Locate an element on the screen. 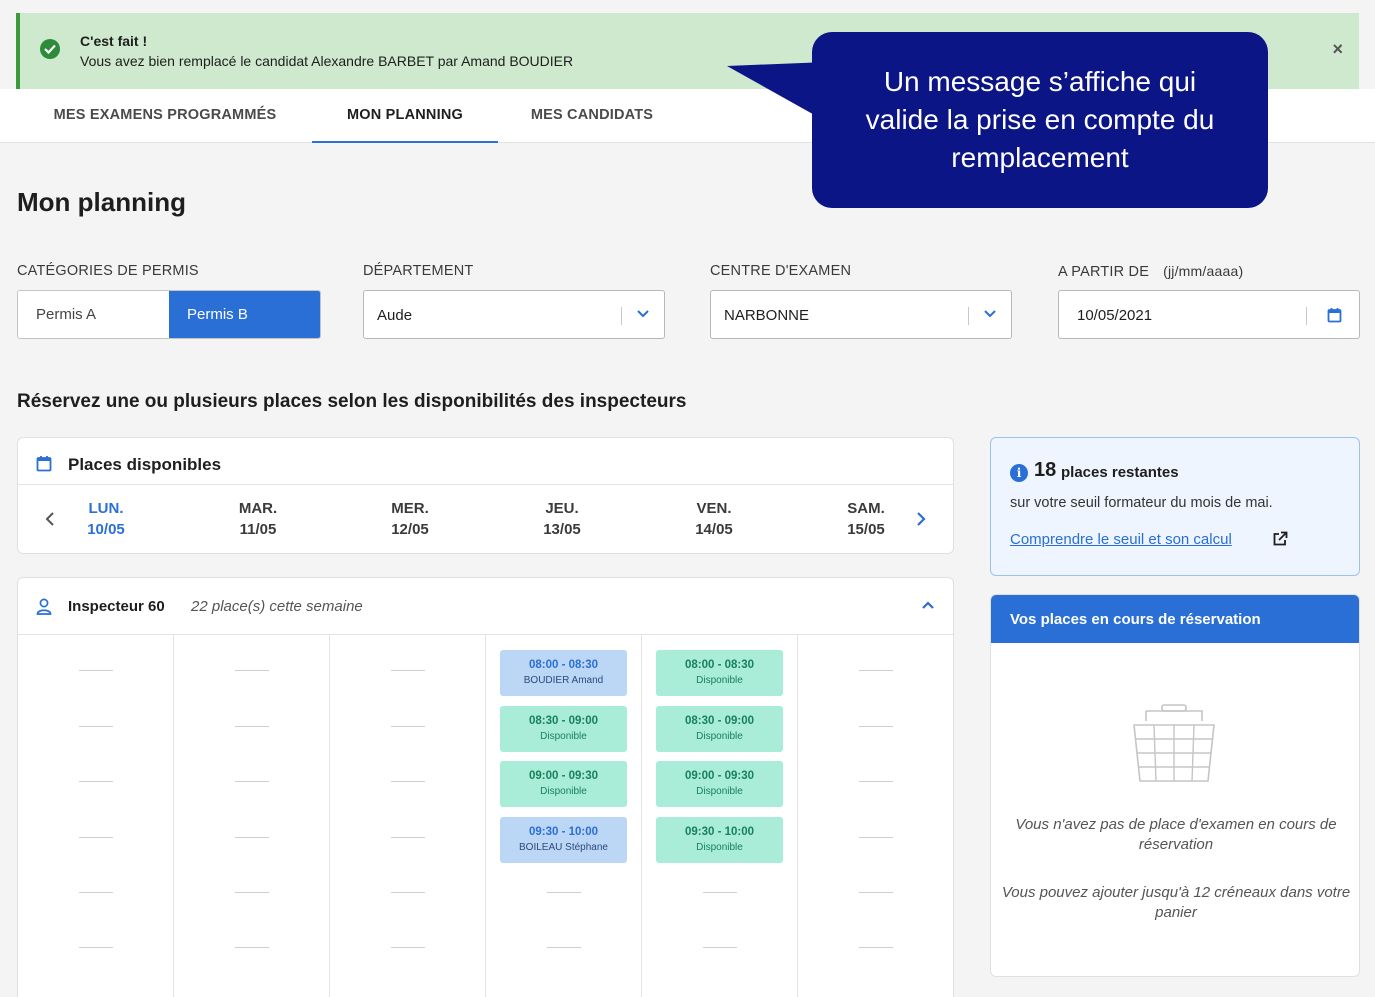 Image resolution: width=1375 pixels, height=997 pixels. permis-b-option: Permis B is located at coordinates (244, 314).